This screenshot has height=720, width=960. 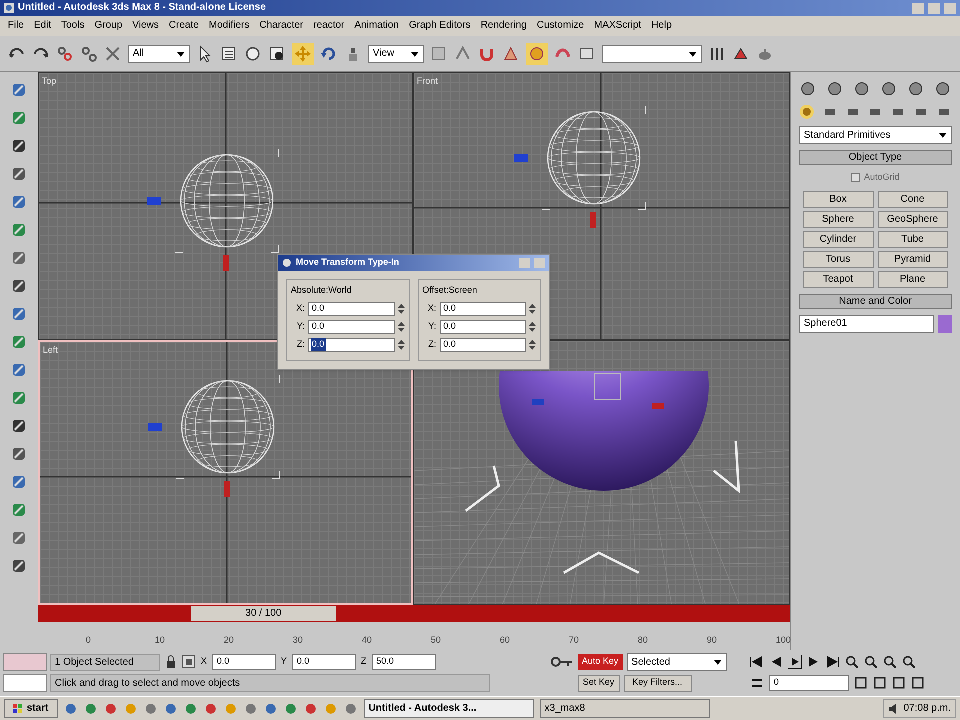 I want to click on primitive-button: Box, so click(x=838, y=199).